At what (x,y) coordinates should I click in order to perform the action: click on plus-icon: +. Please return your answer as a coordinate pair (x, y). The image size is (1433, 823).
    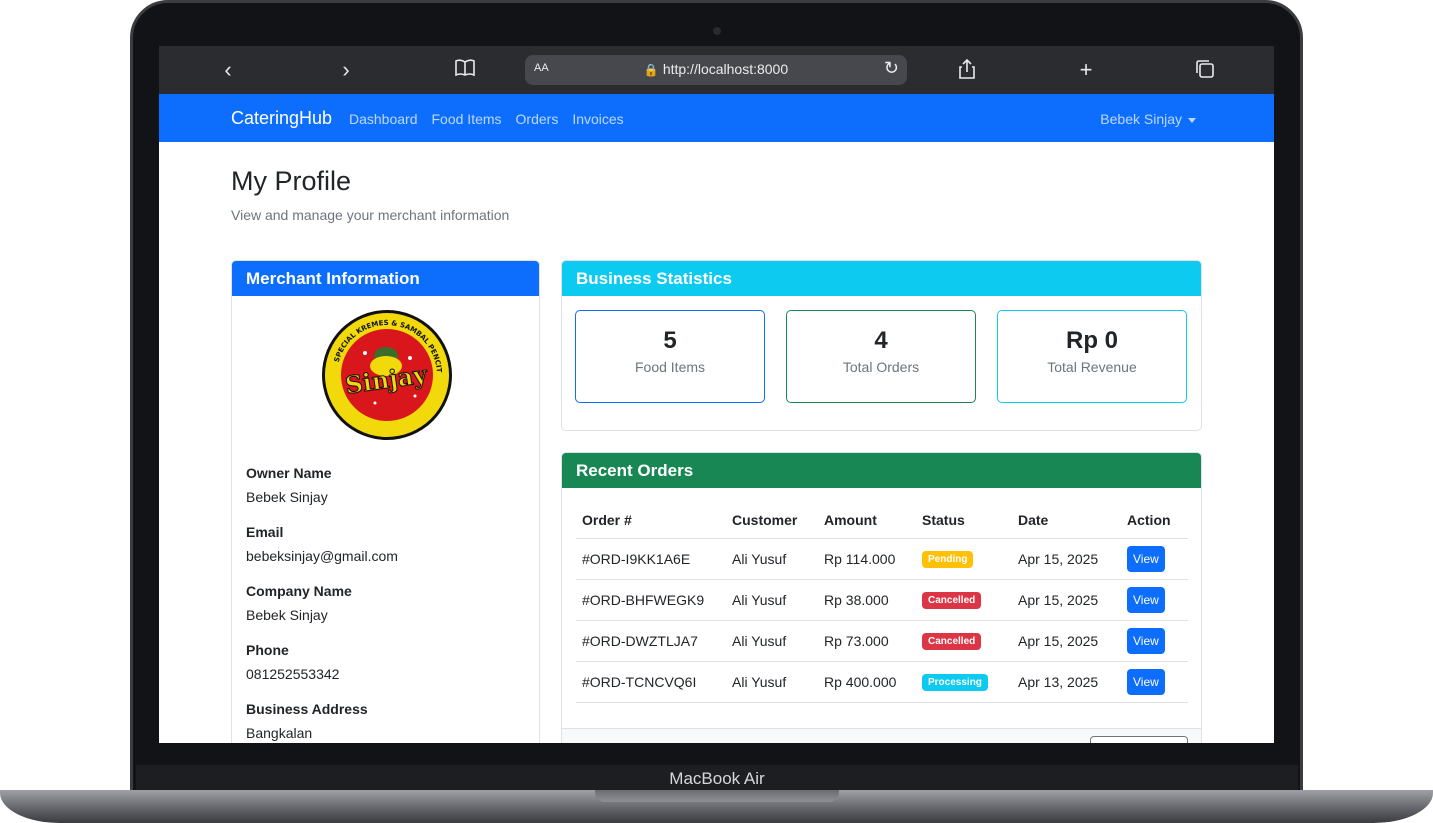
    Looking at the image, I should click on (1086, 70).